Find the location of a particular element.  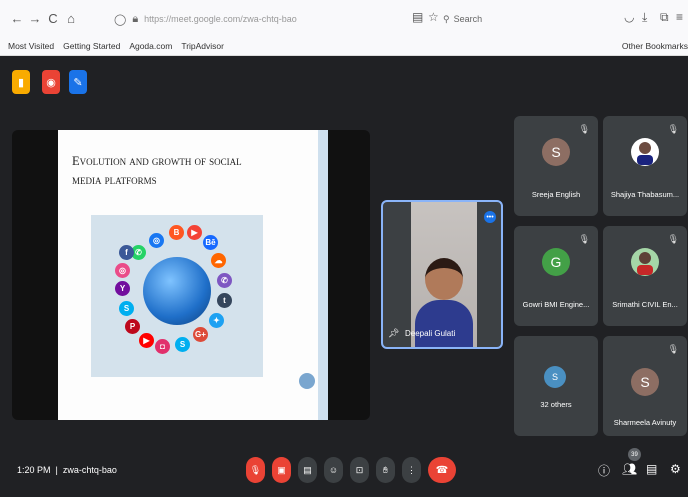

extensions-icon: ⧉ is located at coordinates (664, 17).